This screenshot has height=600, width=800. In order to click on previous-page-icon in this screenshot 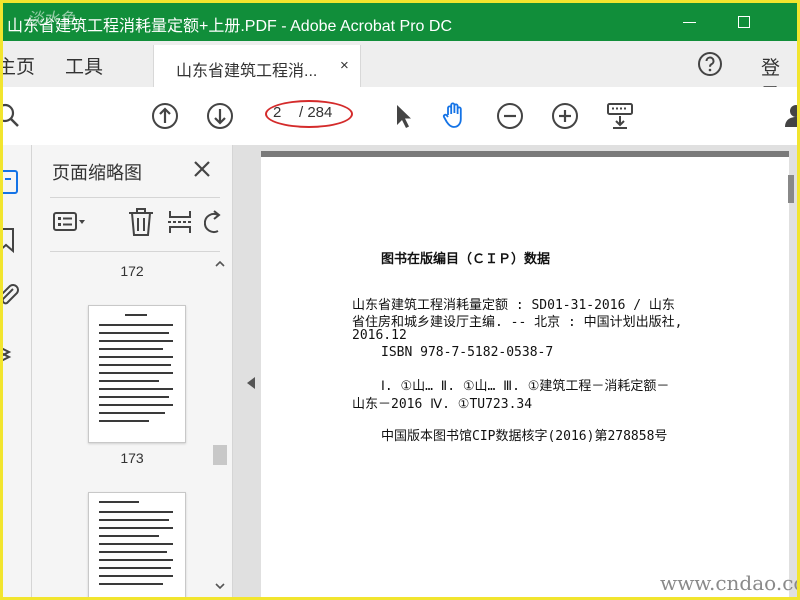, I will do `click(165, 116)`.